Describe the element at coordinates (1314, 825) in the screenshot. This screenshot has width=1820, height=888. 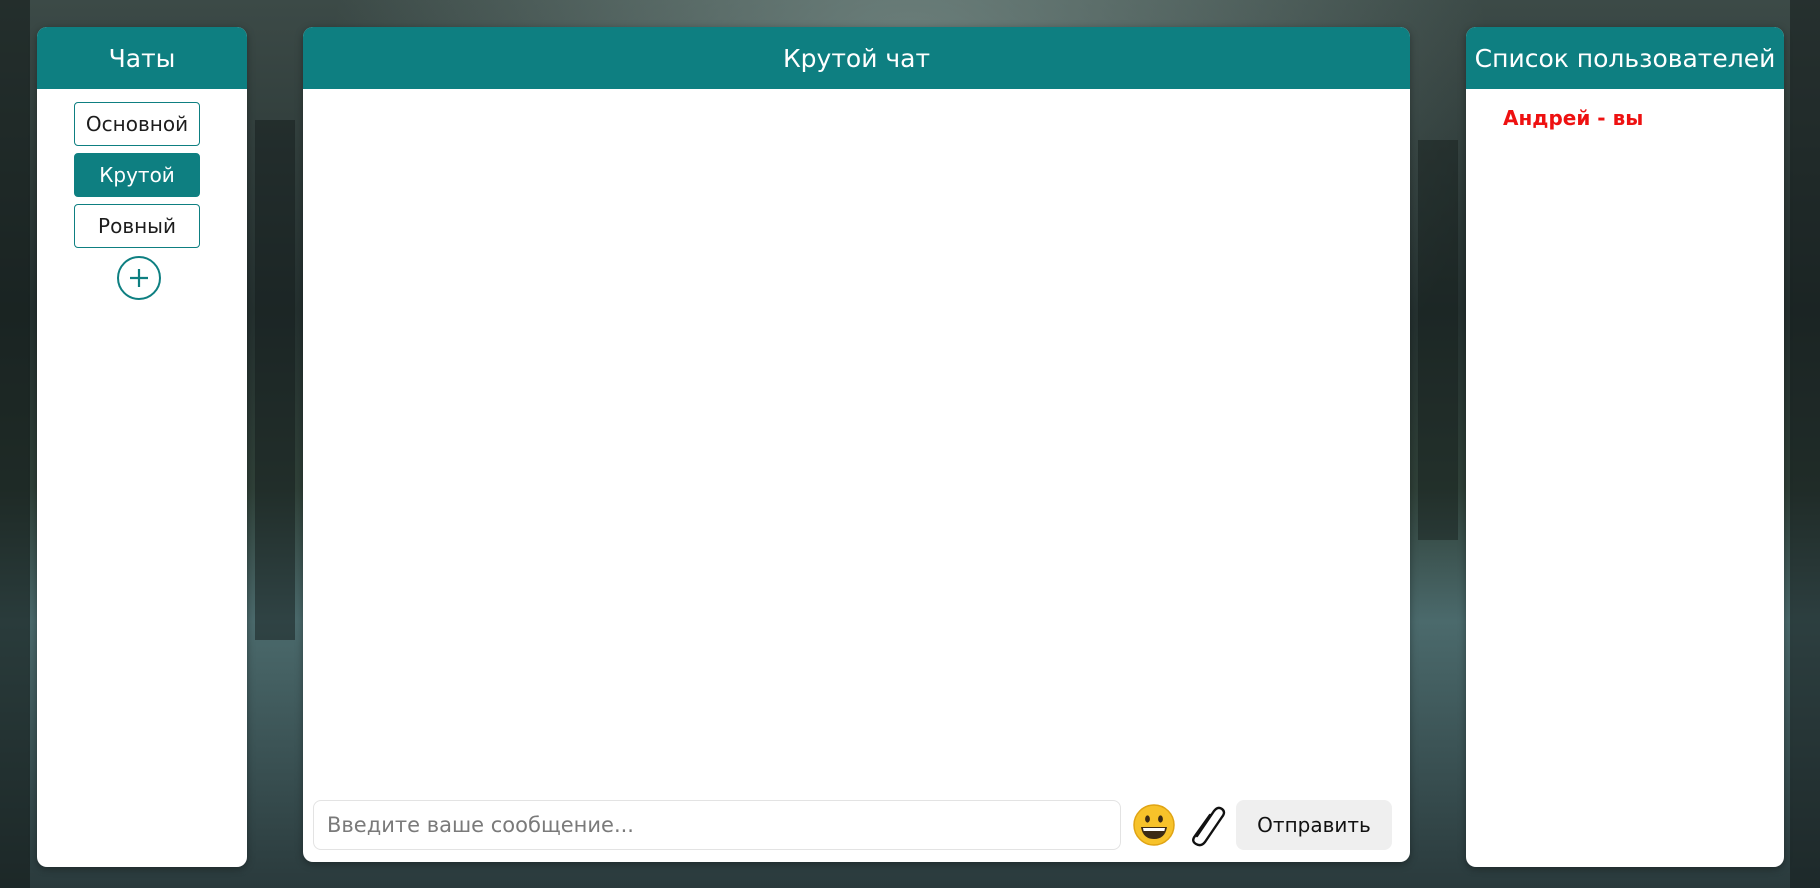
I see `send-button: Отправить` at that location.